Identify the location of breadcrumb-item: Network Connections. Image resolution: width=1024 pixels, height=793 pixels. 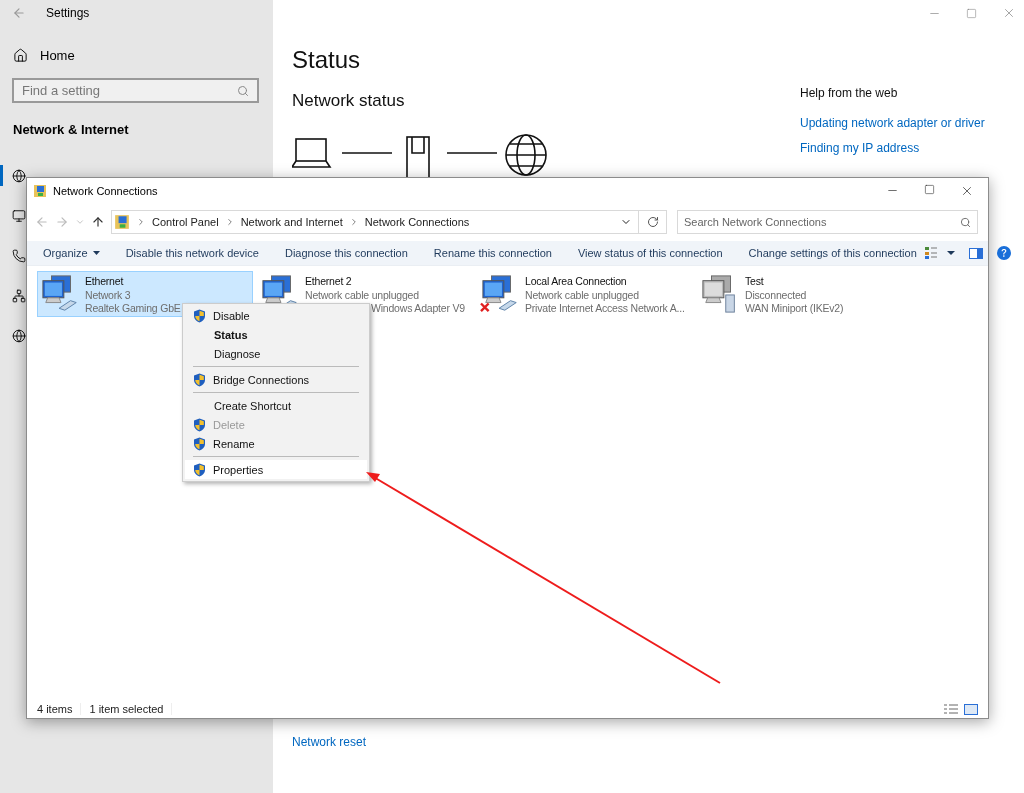
(417, 222).